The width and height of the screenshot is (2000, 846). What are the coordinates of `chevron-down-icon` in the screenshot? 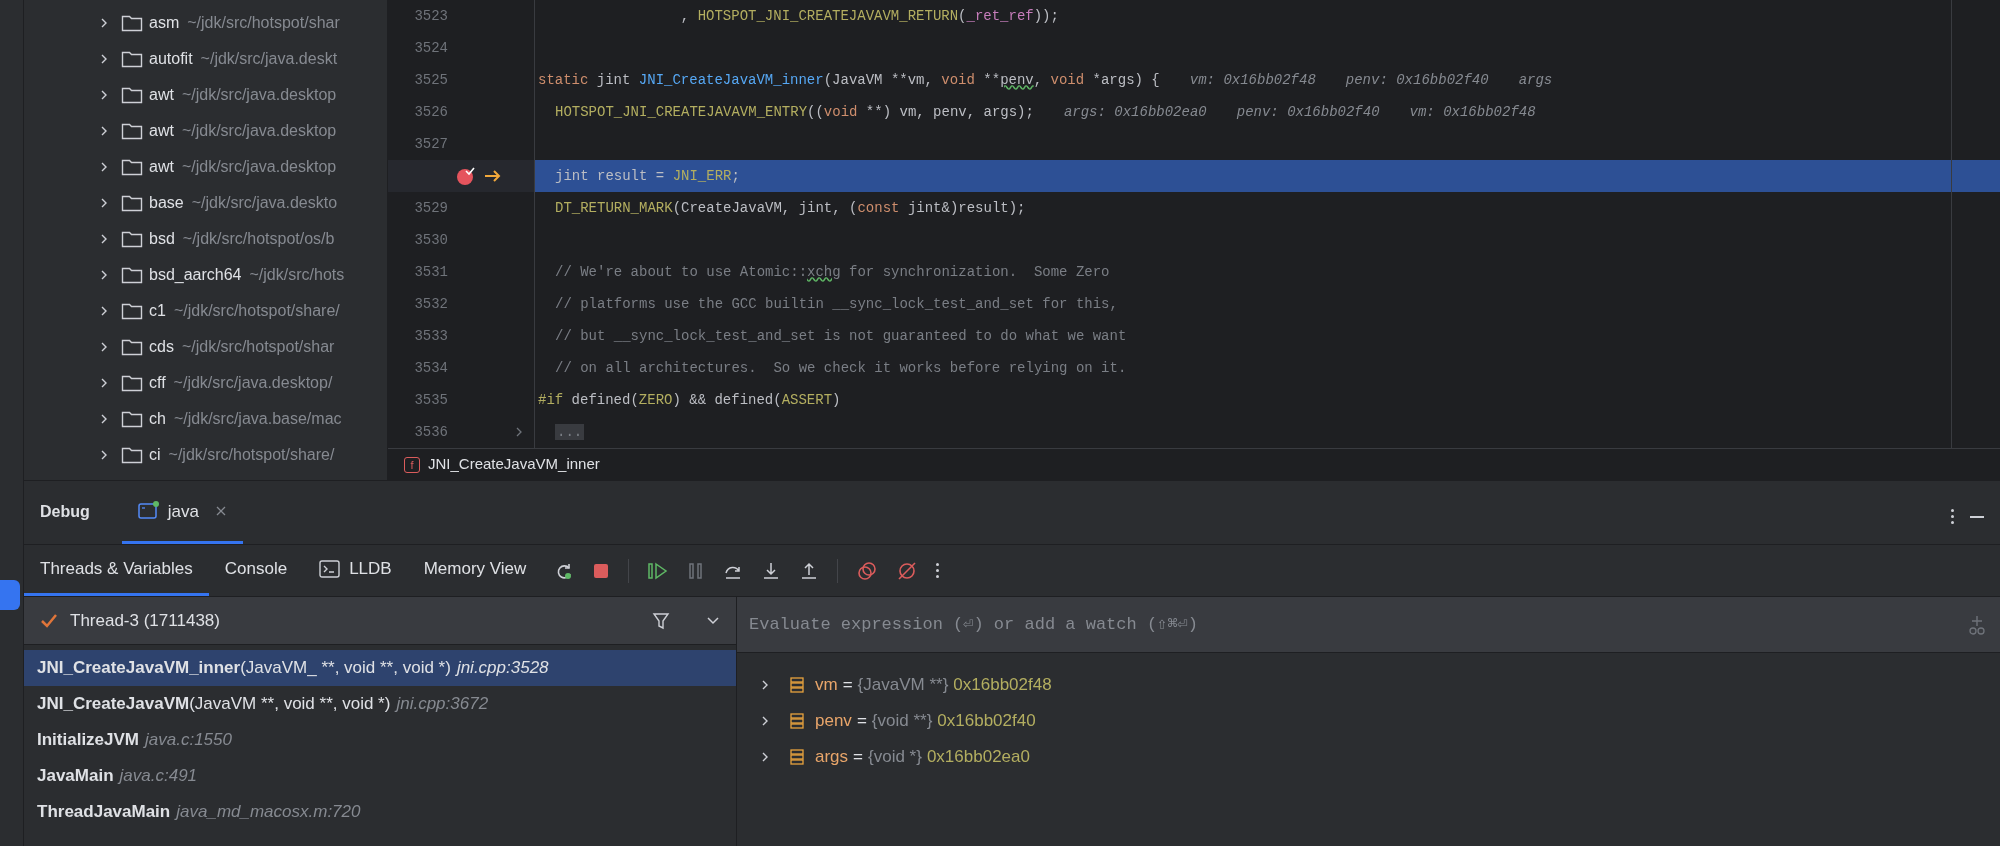 It's located at (713, 620).